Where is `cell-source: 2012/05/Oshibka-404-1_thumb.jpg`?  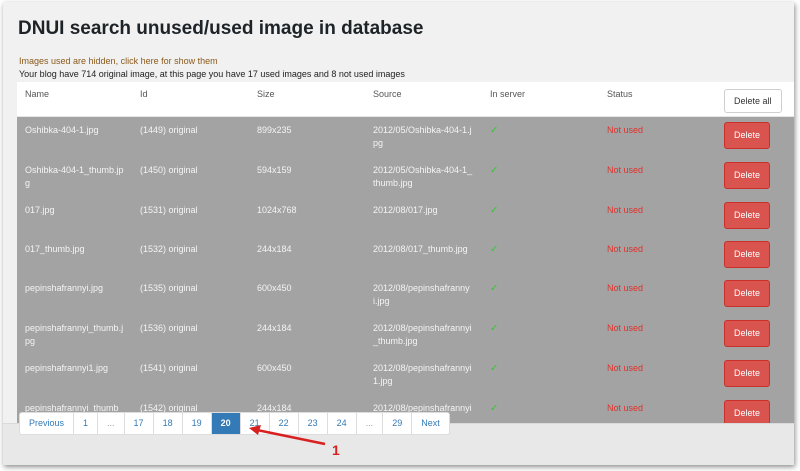
cell-source: 2012/05/Oshibka-404-1_thumb.jpg is located at coordinates (423, 176).